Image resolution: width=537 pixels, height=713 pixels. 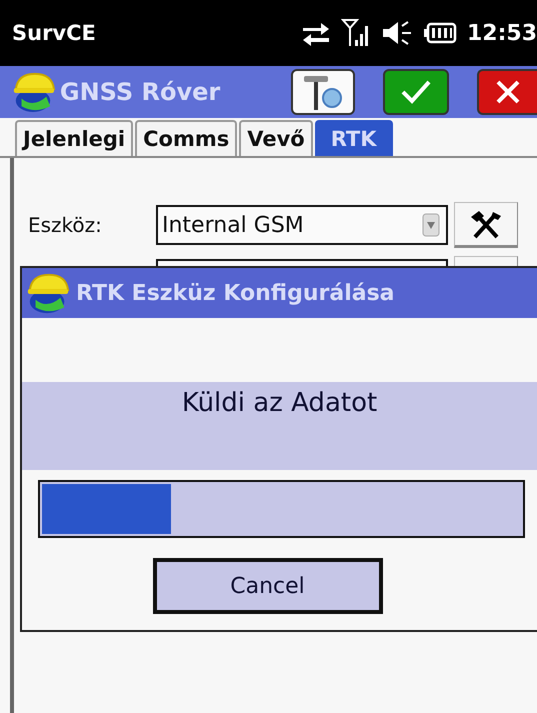 I want to click on close-button, so click(x=507, y=92).